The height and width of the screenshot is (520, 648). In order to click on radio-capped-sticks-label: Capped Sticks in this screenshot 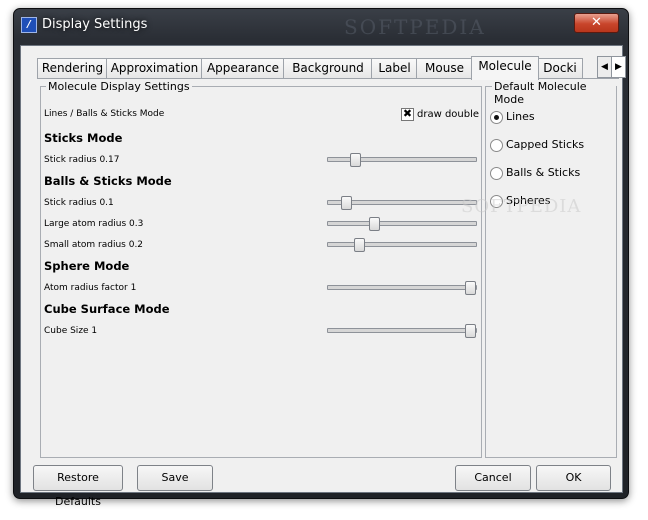, I will do `click(545, 144)`.